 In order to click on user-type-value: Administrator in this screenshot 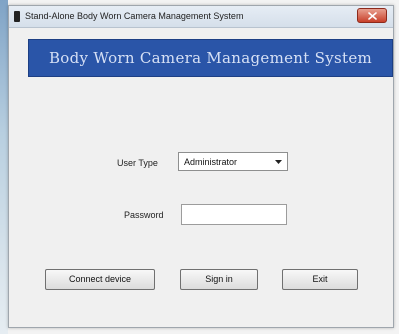, I will do `click(211, 162)`.